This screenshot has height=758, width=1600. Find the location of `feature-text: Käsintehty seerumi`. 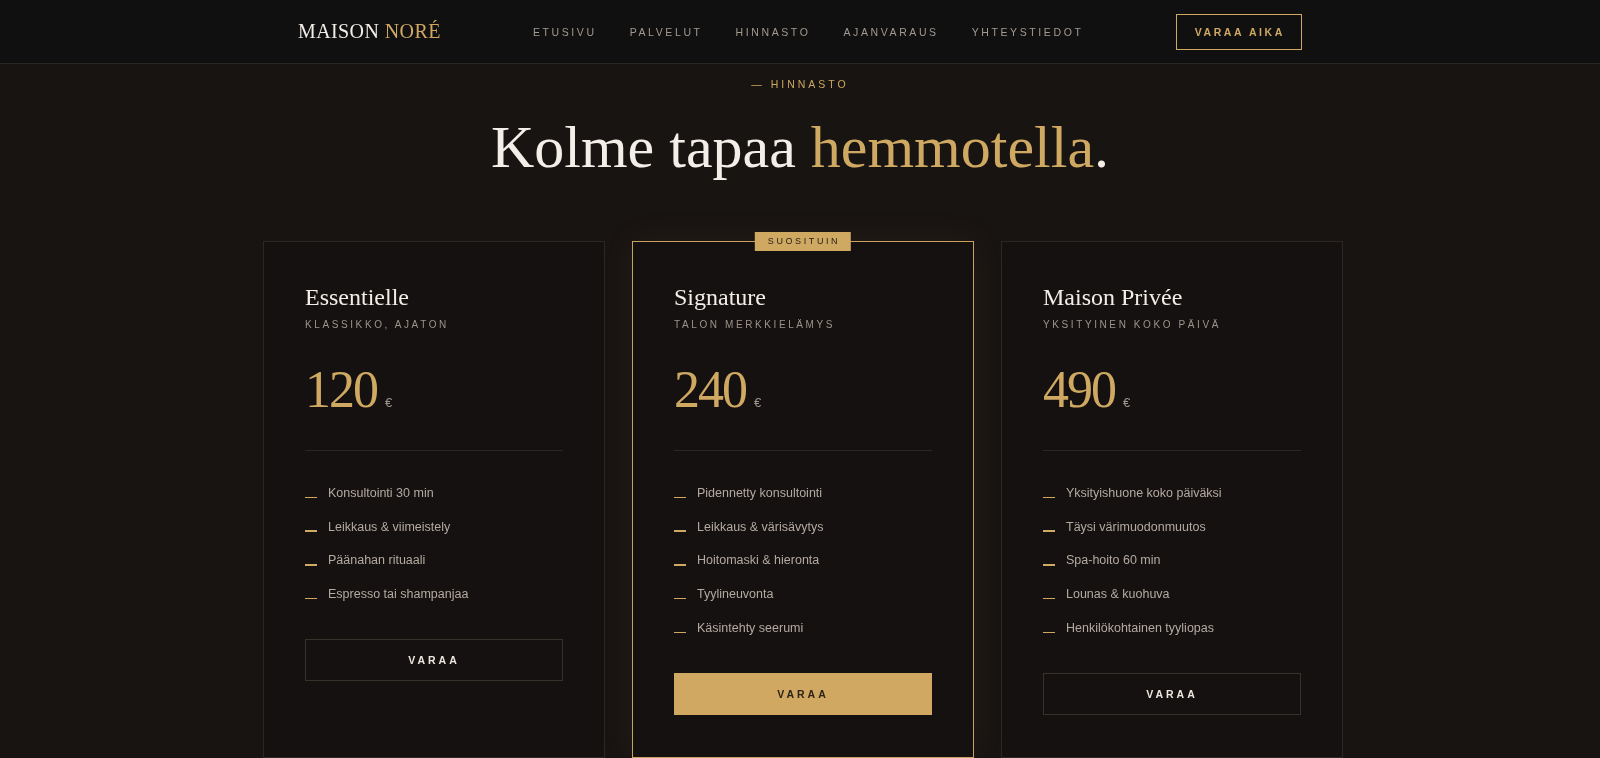

feature-text: Käsintehty seerumi is located at coordinates (750, 627).